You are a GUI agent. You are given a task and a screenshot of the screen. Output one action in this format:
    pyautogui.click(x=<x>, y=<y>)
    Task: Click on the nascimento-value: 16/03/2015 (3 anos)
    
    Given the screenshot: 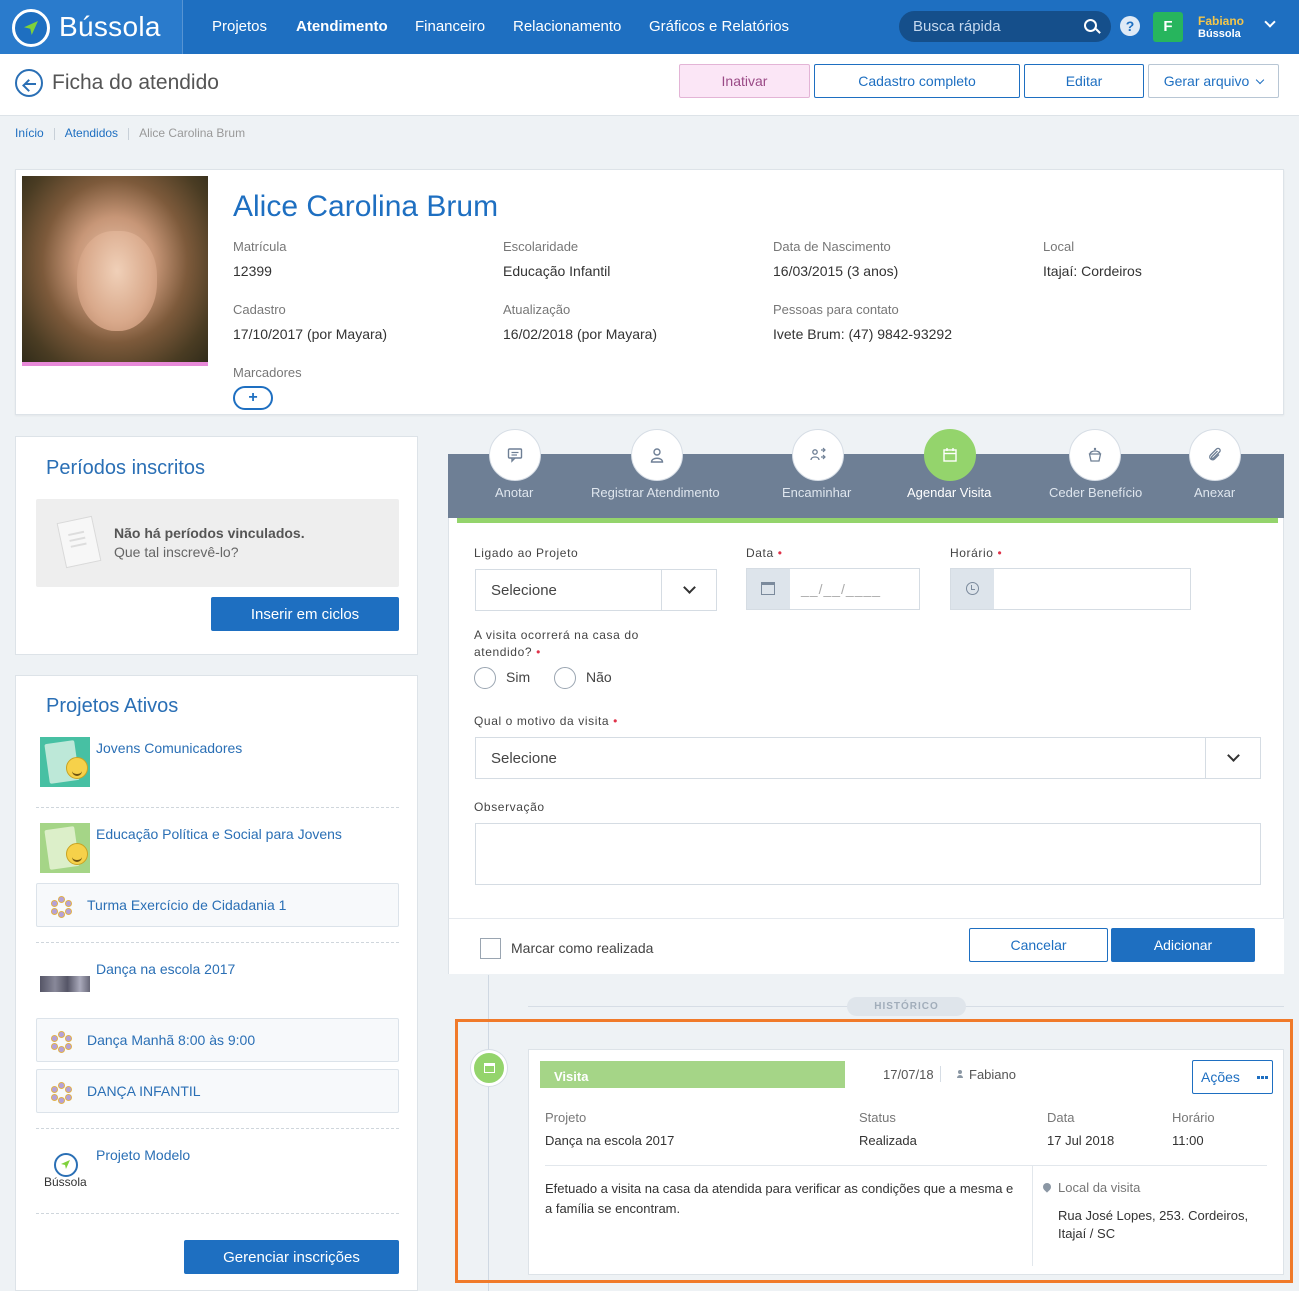 What is the action you would take?
    pyautogui.click(x=836, y=271)
    